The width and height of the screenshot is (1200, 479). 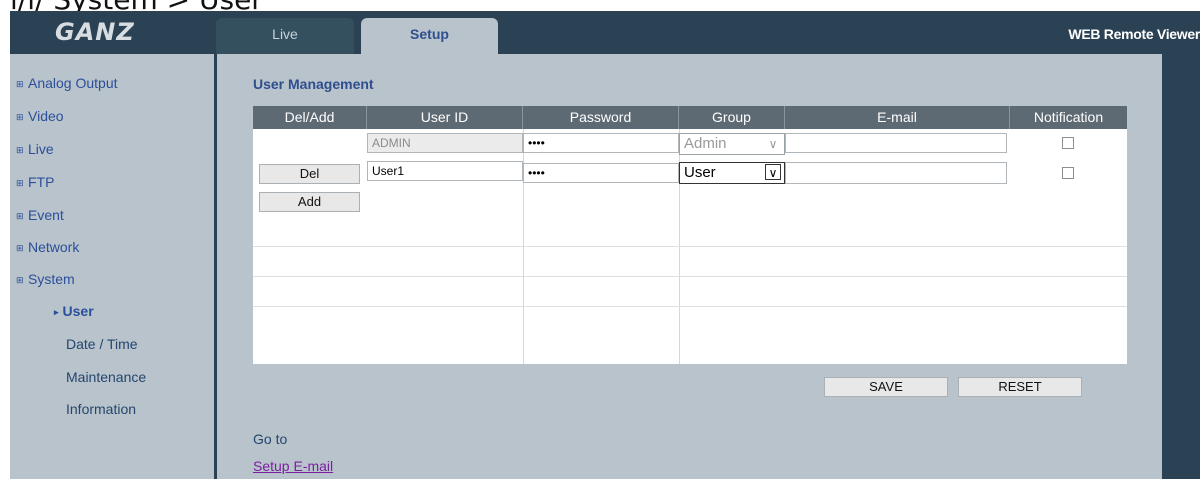 What do you see at coordinates (78, 311) in the screenshot?
I see `sidebar-subitem-label: User` at bounding box center [78, 311].